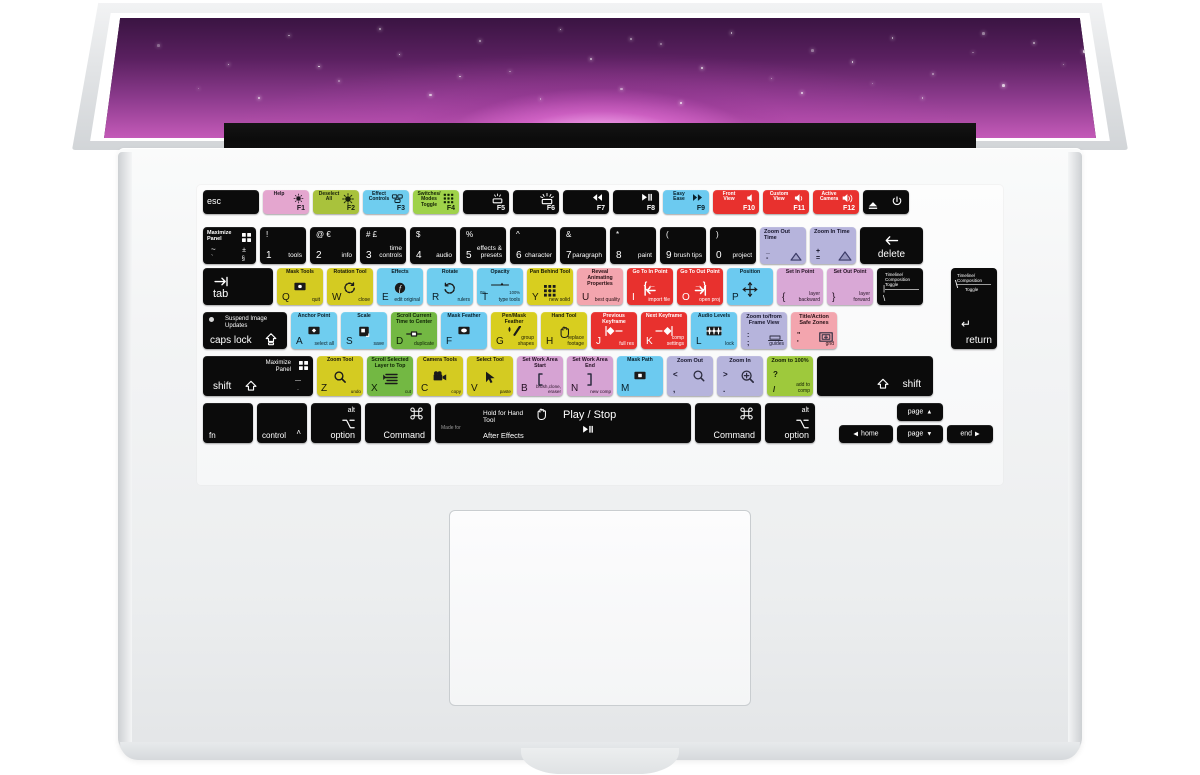 Image resolution: width=1200 pixels, height=775 pixels. I want to click on key-slash: Zoom to 100%? / add to comp, so click(790, 376).